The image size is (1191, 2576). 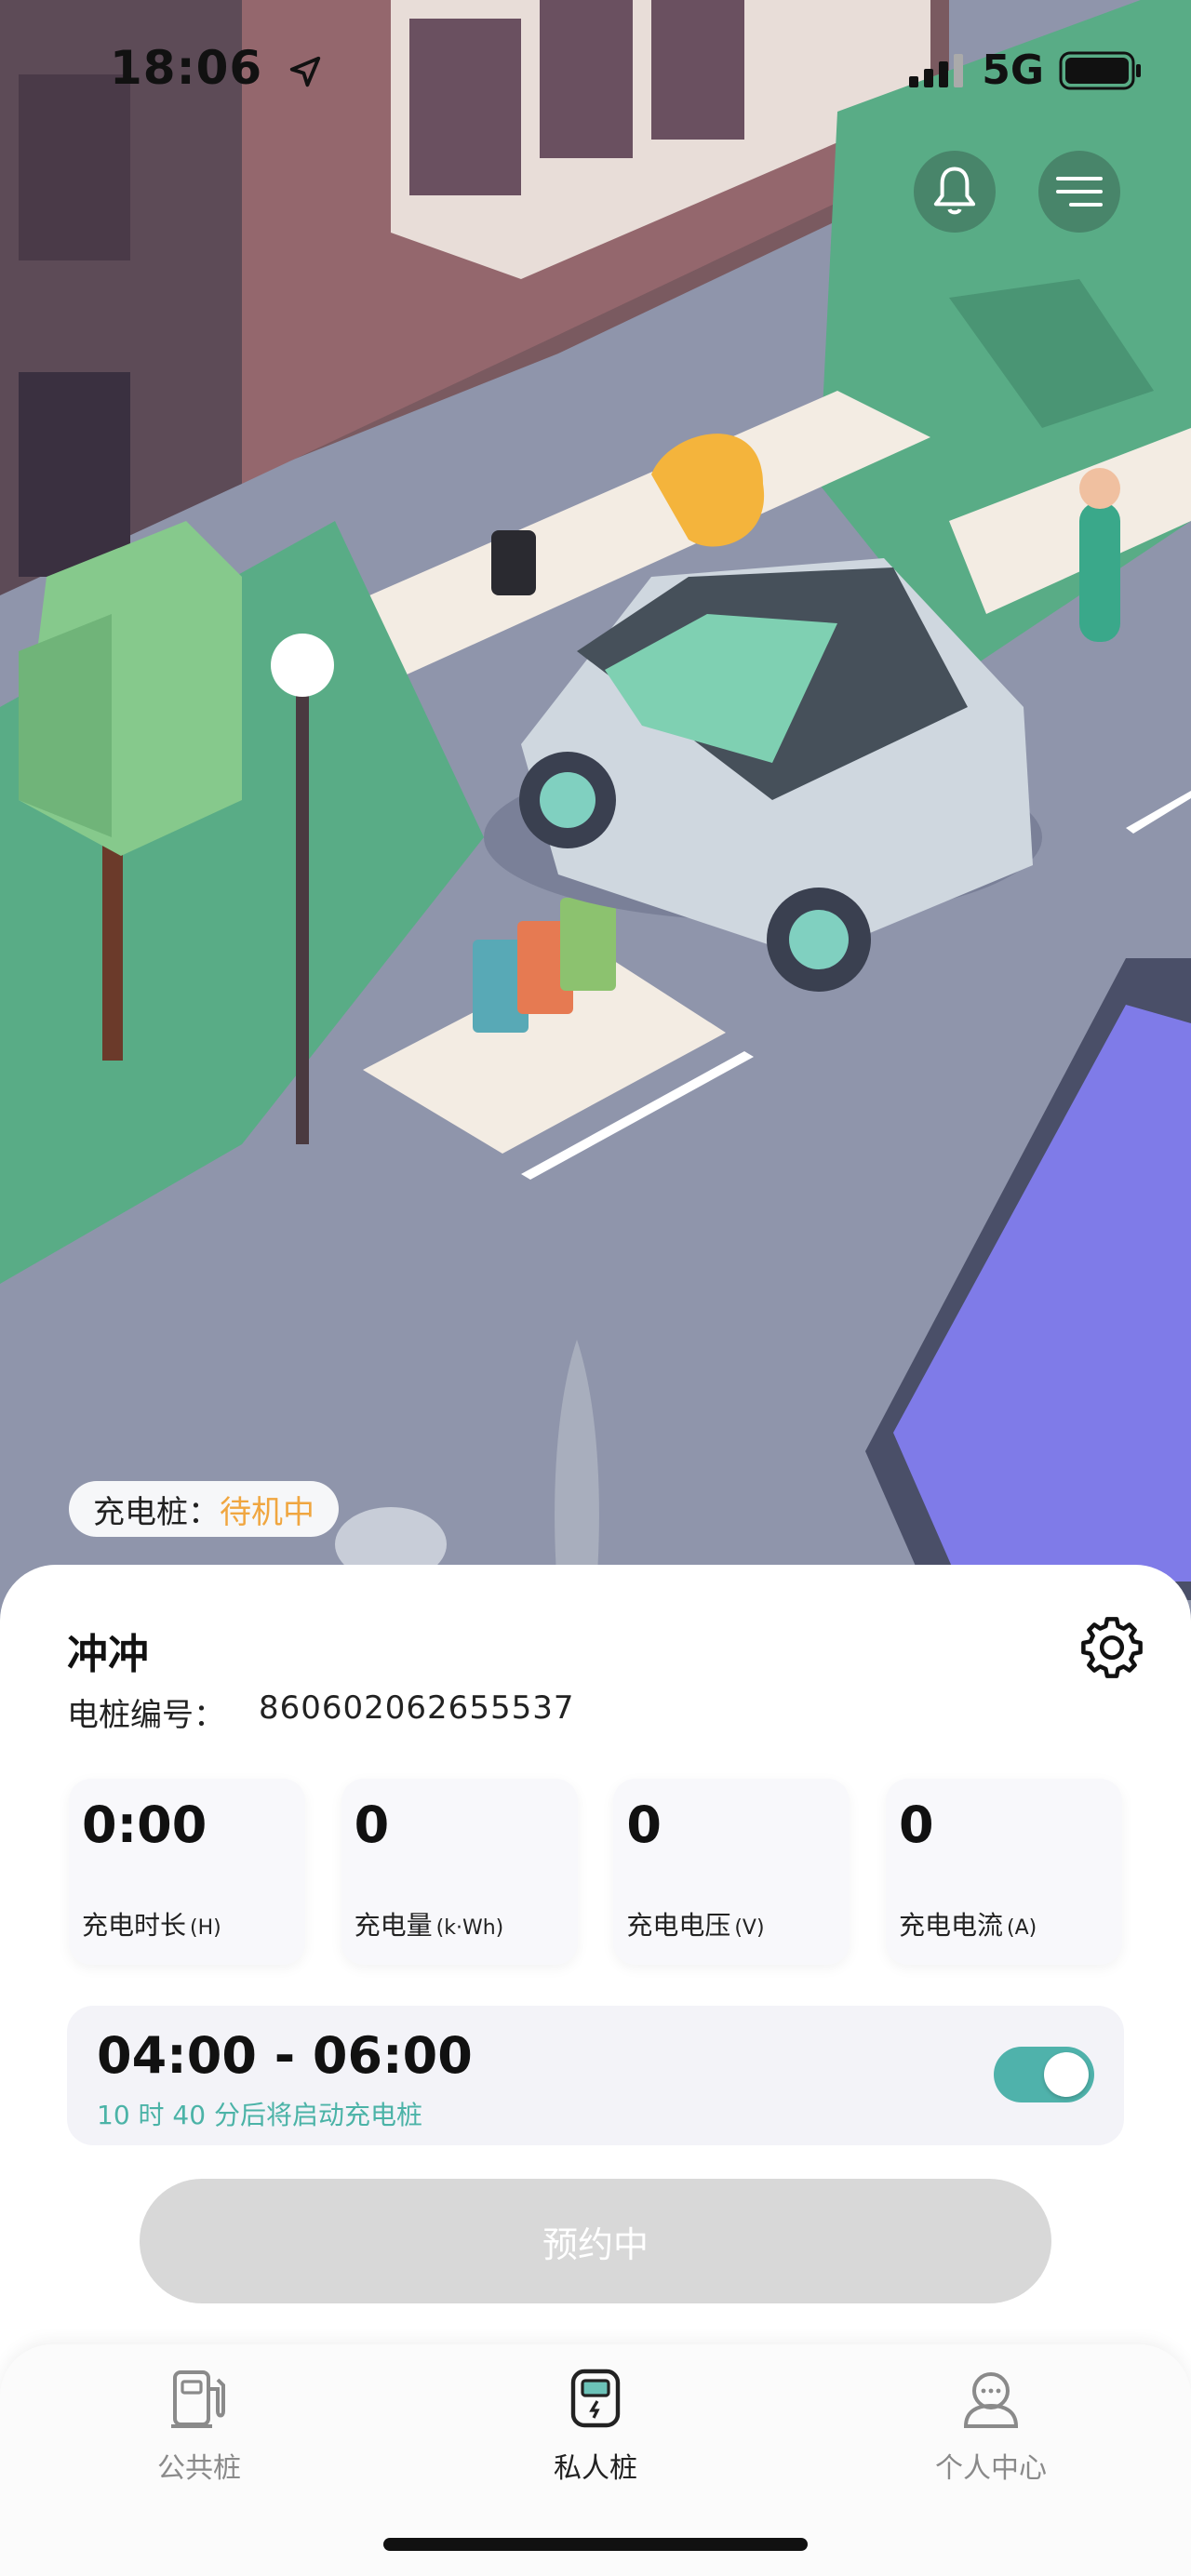 I want to click on menu-button, so click(x=1079, y=192).